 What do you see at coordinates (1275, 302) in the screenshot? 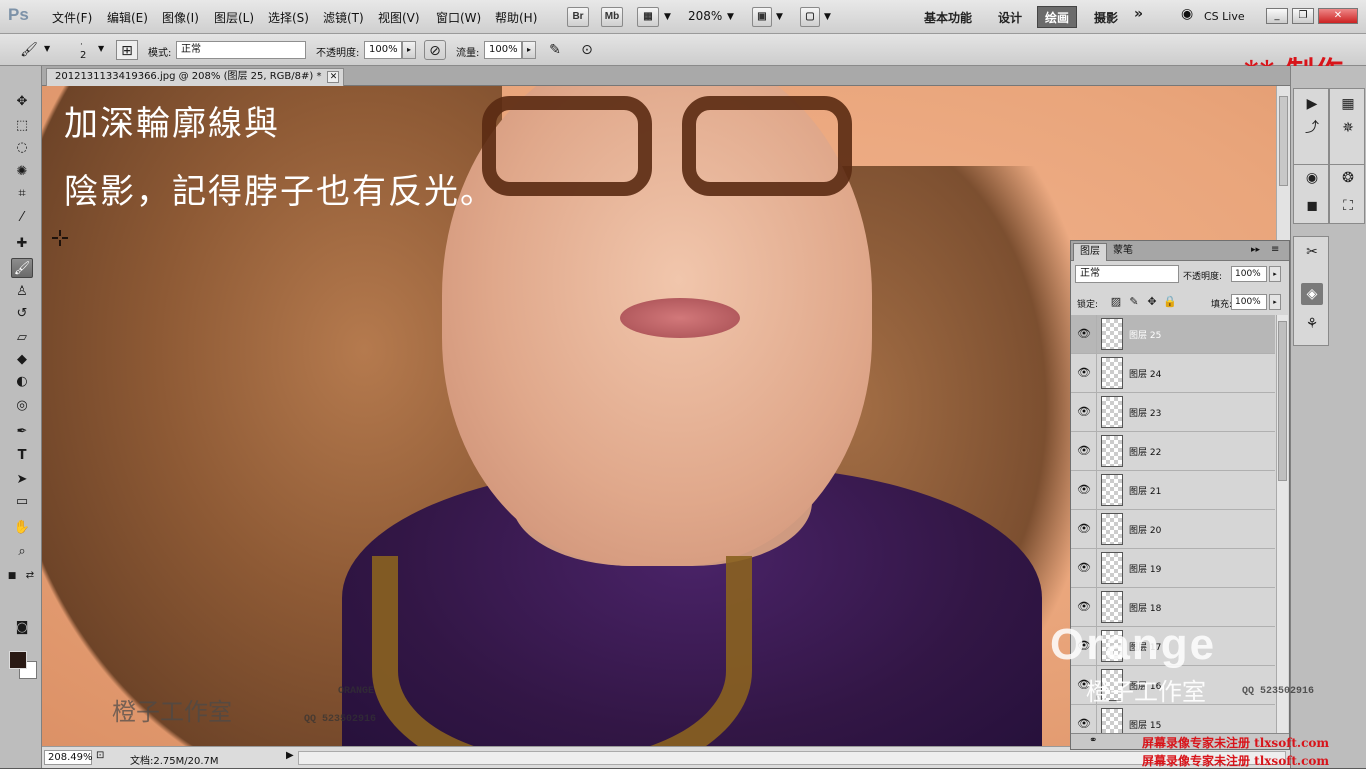
I see `fill-arrow: ▸` at bounding box center [1275, 302].